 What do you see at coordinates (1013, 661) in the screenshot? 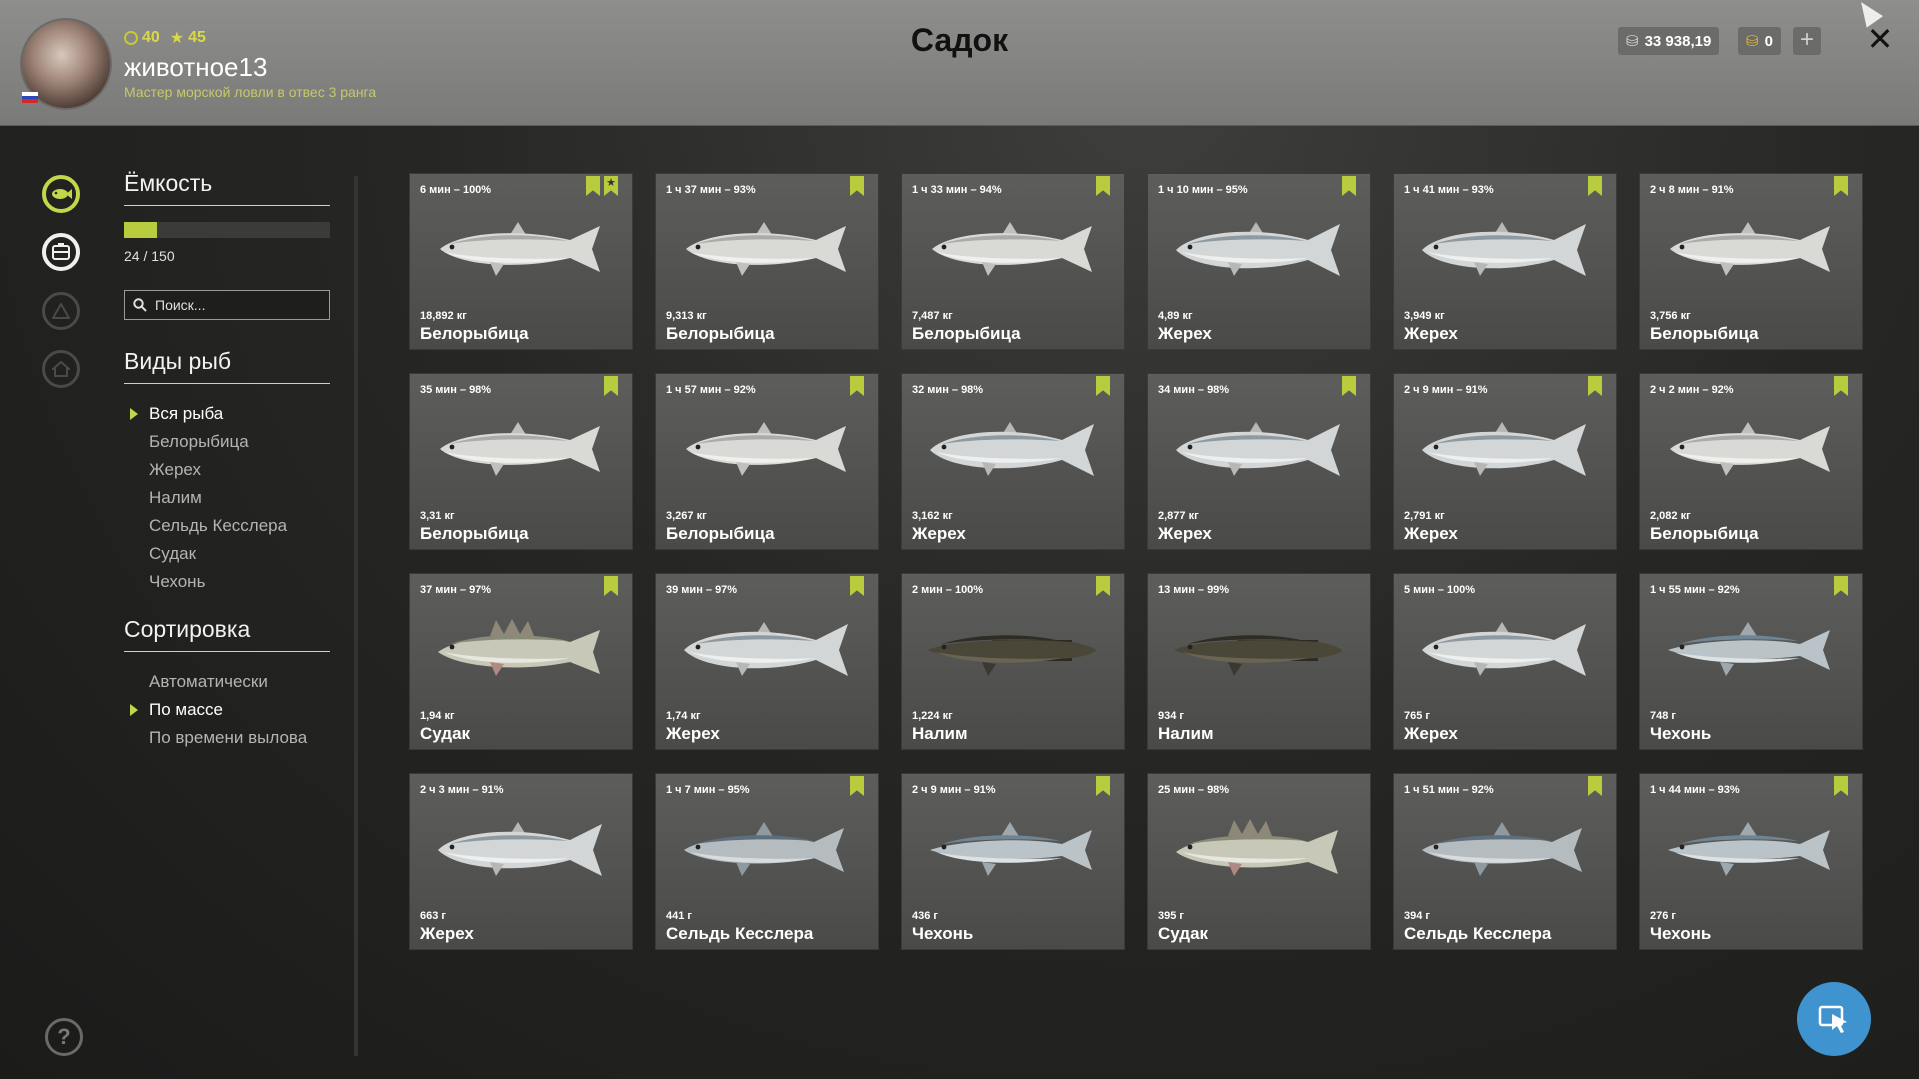
I see `fish-card: 2 мин – 100% 1,224 кг Налим` at bounding box center [1013, 661].